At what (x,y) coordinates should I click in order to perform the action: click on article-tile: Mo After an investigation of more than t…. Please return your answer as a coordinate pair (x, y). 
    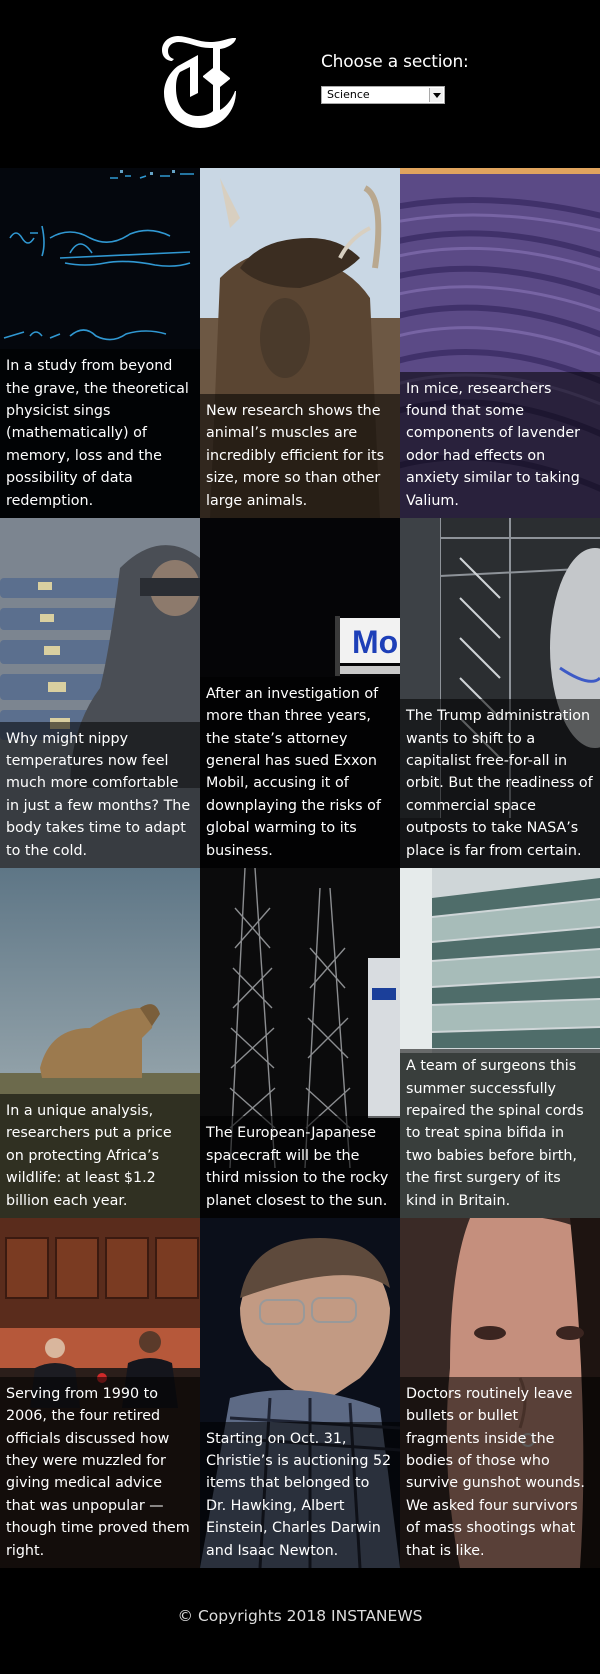
    Looking at the image, I should click on (300, 693).